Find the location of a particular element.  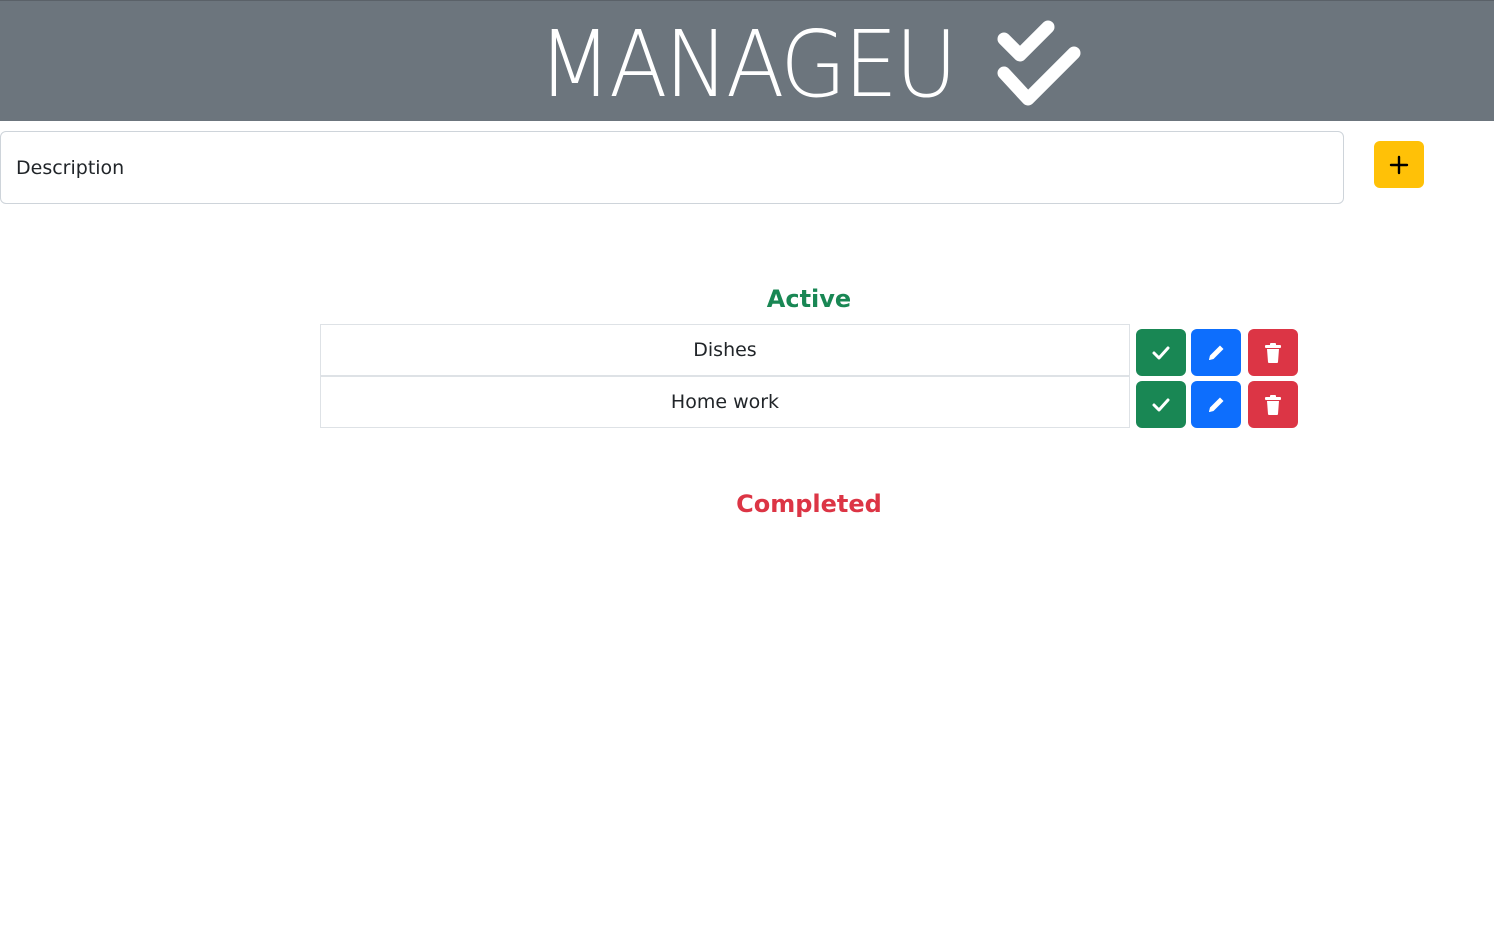

task-row: Home work is located at coordinates (810, 402).